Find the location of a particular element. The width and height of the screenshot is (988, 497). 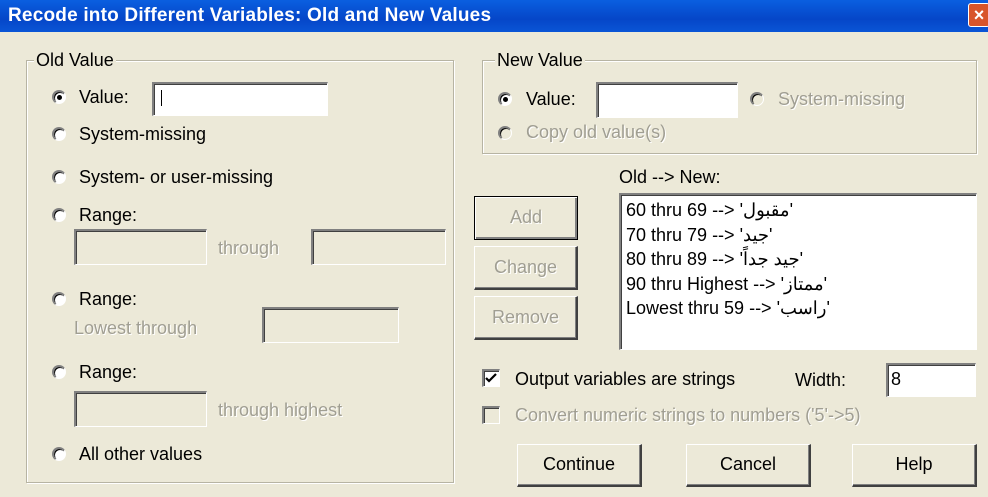

continue-button: Continue is located at coordinates (579, 465).